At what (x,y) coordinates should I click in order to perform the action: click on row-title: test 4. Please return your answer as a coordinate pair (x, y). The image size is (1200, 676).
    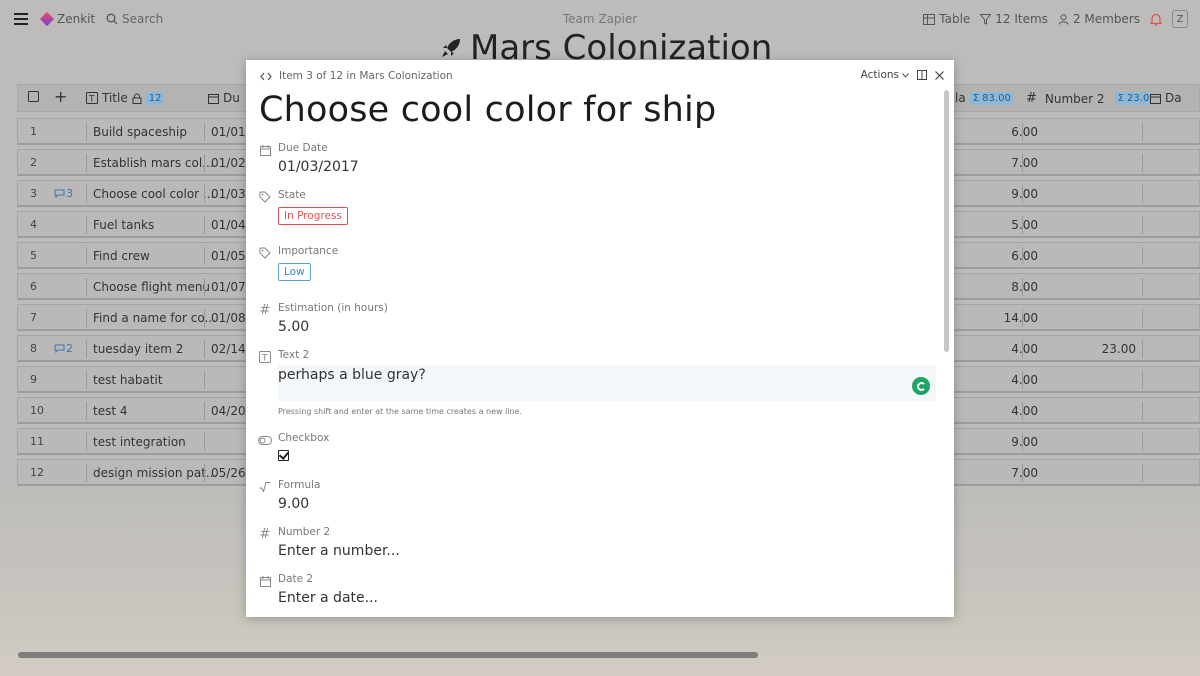
    Looking at the image, I should click on (107, 411).